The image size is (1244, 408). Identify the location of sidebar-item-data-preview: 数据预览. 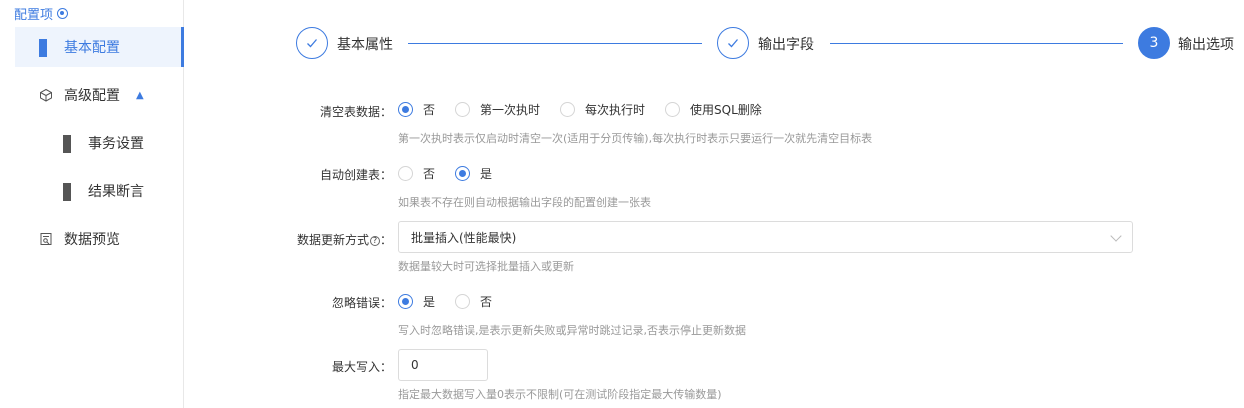
(99, 239).